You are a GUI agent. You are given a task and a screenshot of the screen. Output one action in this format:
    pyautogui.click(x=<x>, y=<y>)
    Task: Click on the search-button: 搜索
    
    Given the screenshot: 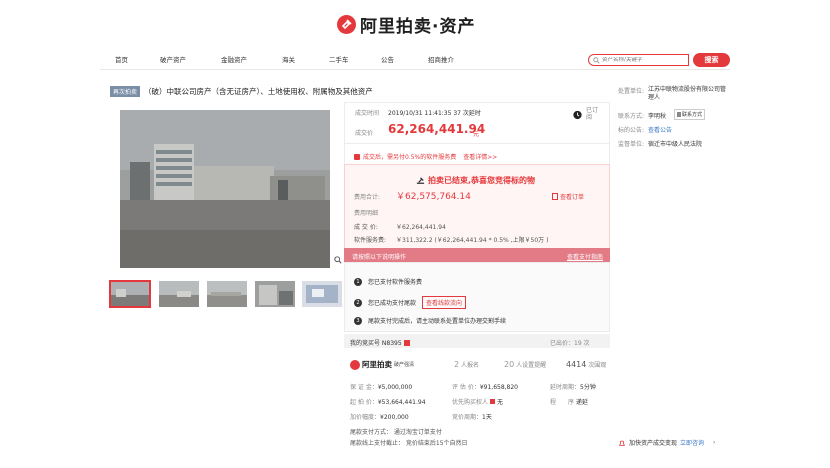 What is the action you would take?
    pyautogui.click(x=711, y=60)
    